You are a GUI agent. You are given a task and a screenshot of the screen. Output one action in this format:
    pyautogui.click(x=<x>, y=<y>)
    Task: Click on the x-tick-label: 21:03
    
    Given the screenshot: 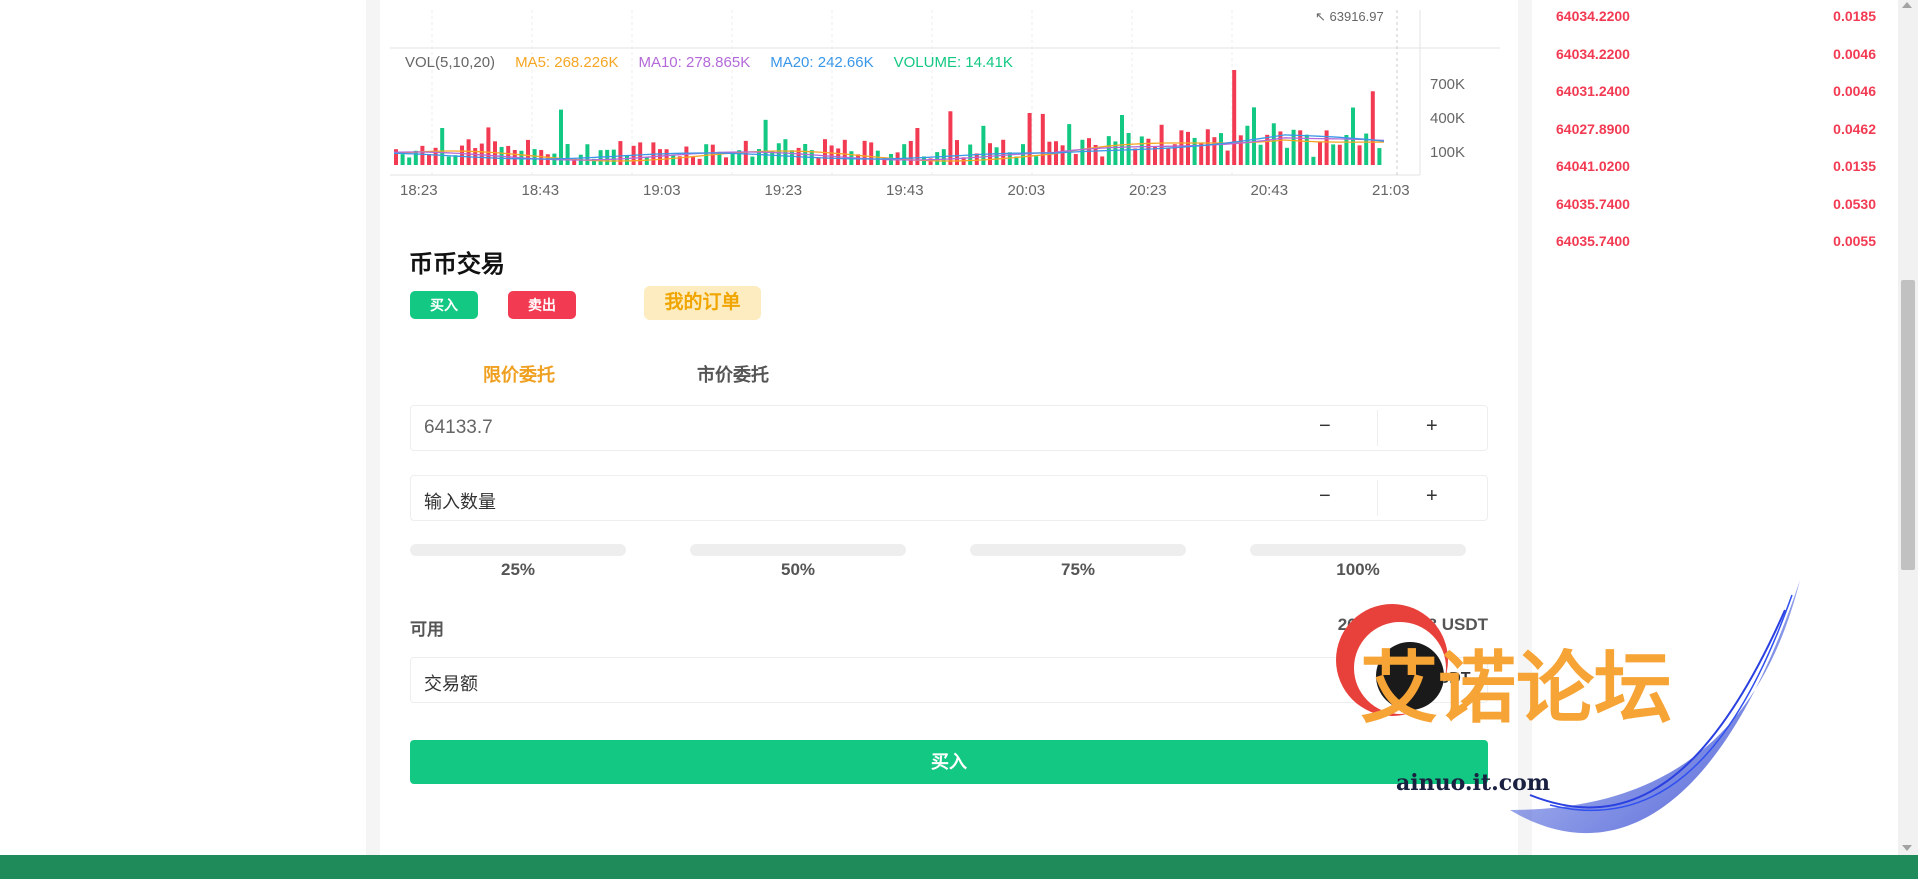 What is the action you would take?
    pyautogui.click(x=1391, y=190)
    